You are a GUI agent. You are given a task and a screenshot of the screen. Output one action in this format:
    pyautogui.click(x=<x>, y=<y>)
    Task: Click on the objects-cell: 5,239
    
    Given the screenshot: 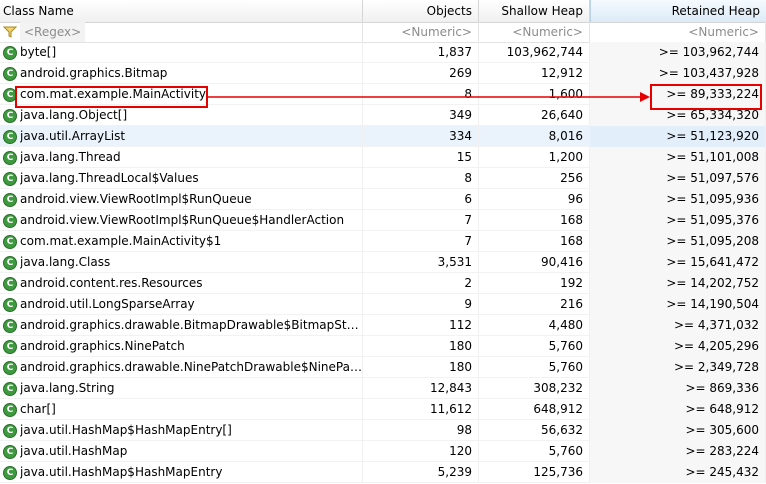 What is the action you would take?
    pyautogui.click(x=421, y=472)
    